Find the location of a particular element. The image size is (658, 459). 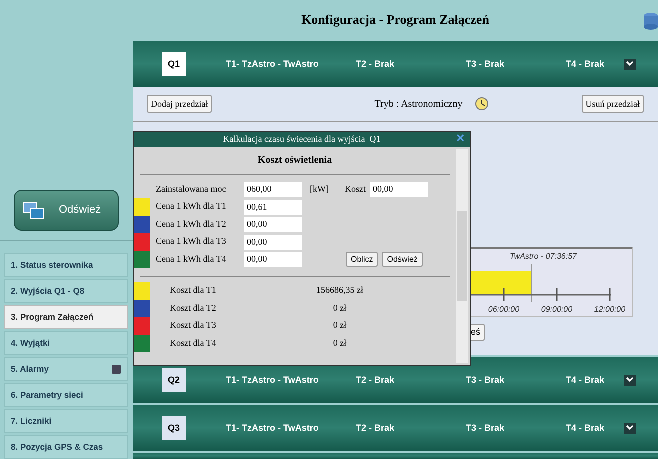

tick-label: 12:00:00 is located at coordinates (610, 310).